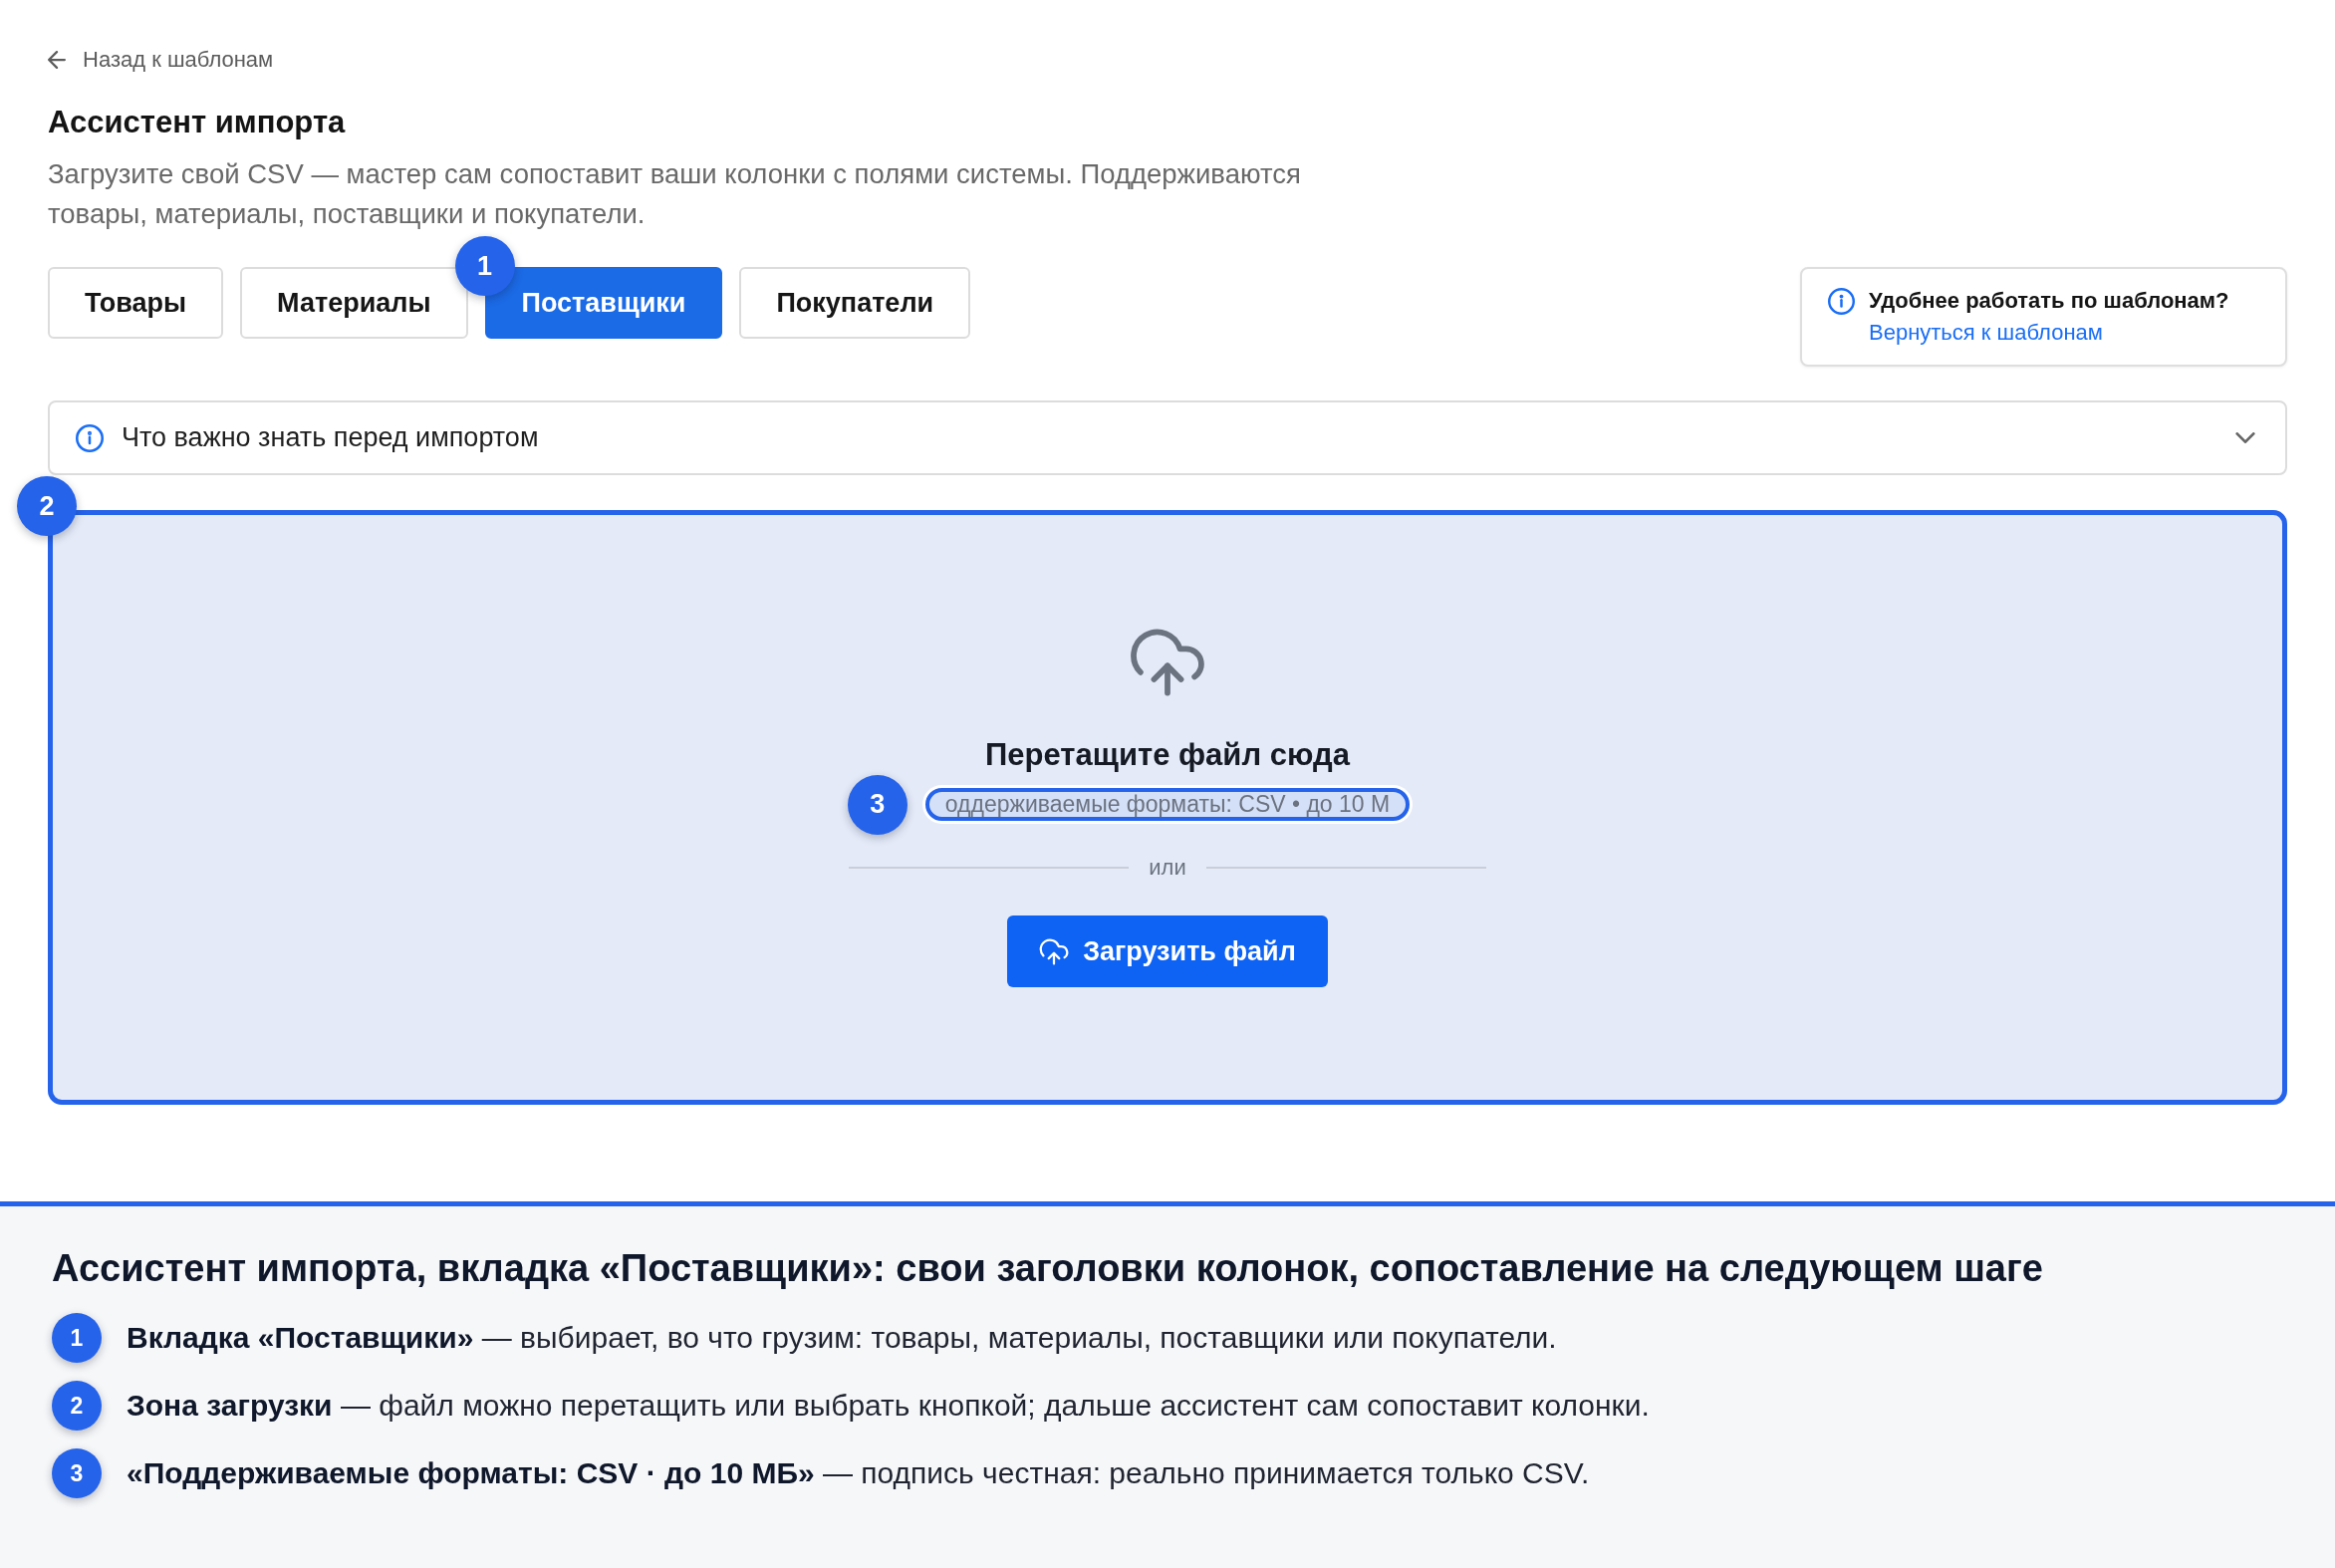 The height and width of the screenshot is (1568, 2335). Describe the element at coordinates (2049, 301) in the screenshot. I see `hint-title: Удобнее работать по шаблонам?` at that location.